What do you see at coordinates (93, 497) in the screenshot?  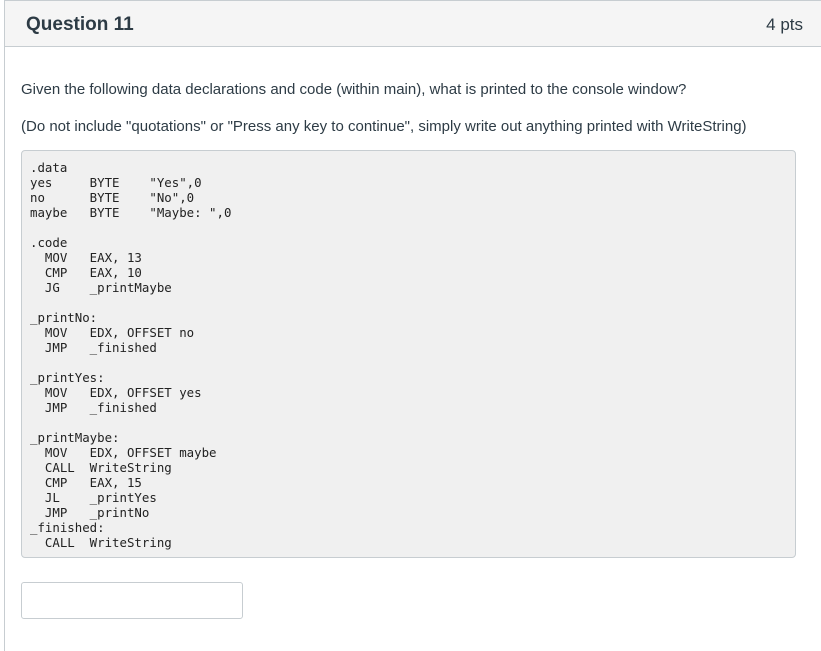 I see `code-line: JL _printYes` at bounding box center [93, 497].